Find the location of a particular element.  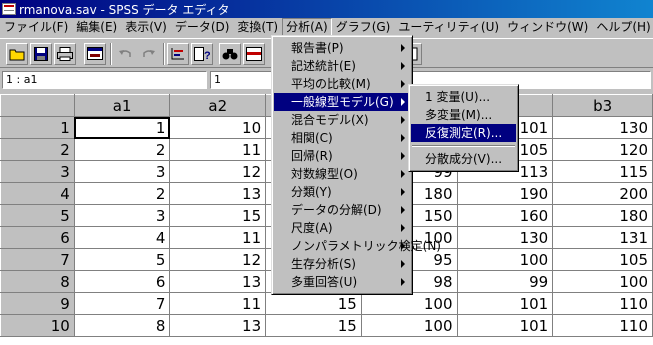

menu-data: データ(D) is located at coordinates (202, 27).